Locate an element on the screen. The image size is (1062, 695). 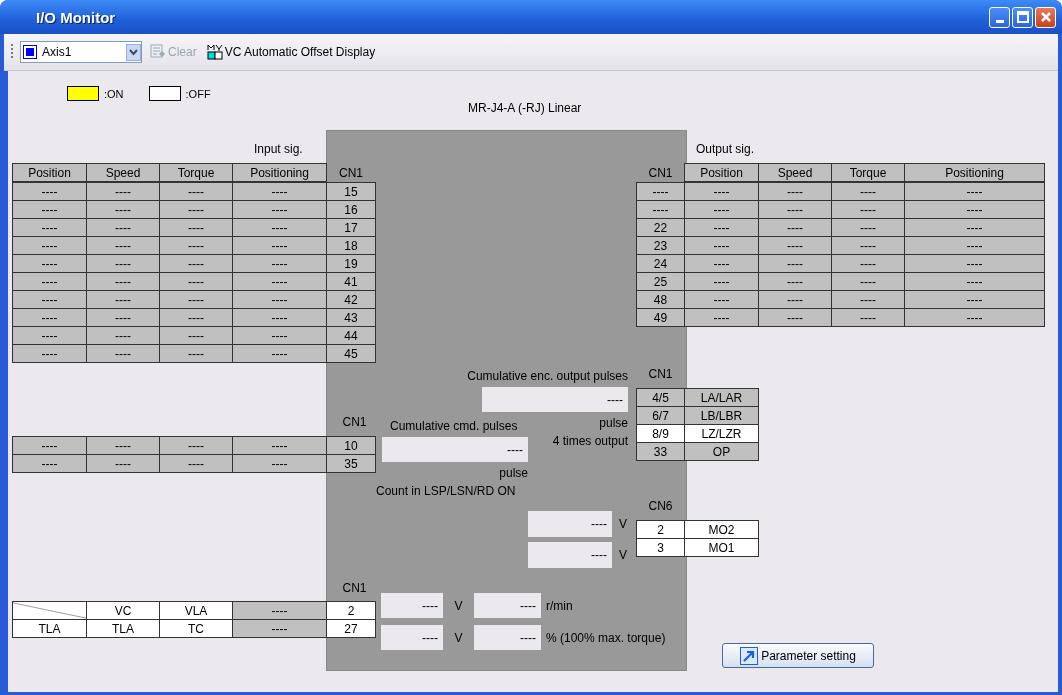
connector-label: CN6 is located at coordinates (660, 506).